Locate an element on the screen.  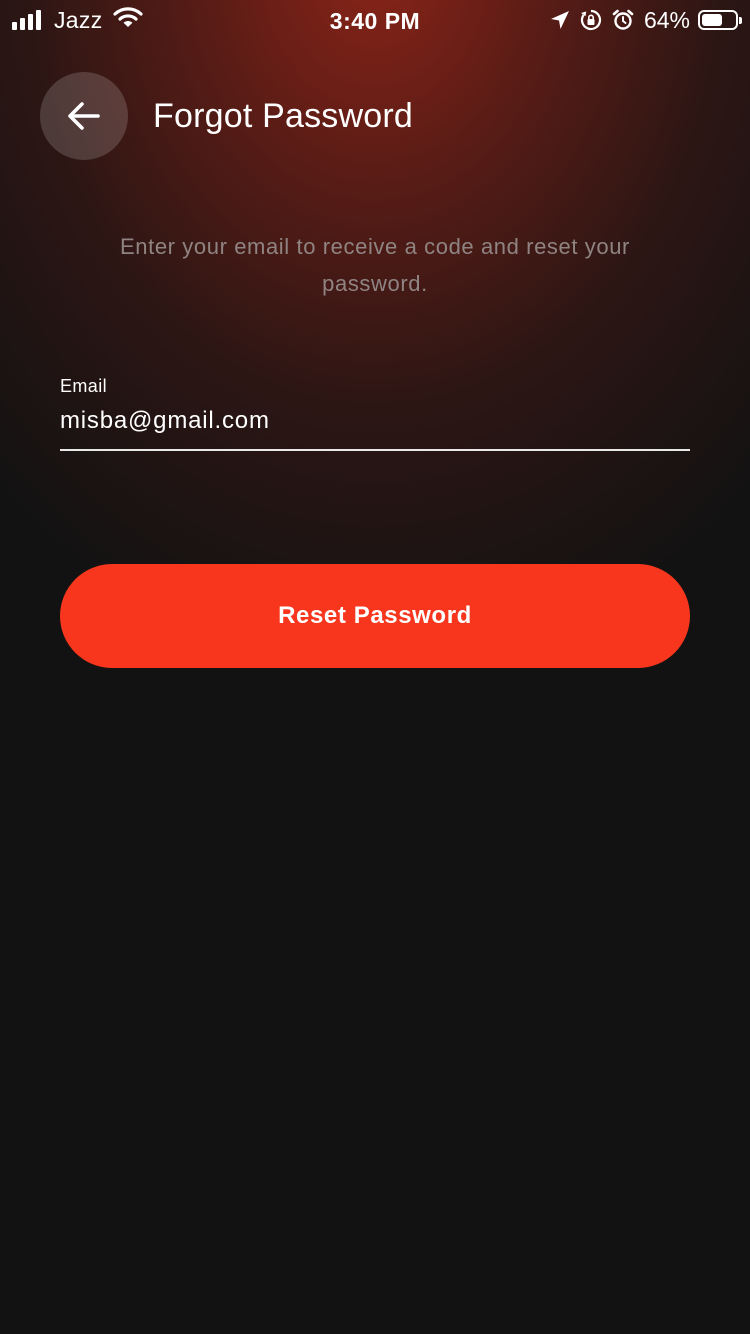
arrow-left-icon is located at coordinates (84, 116).